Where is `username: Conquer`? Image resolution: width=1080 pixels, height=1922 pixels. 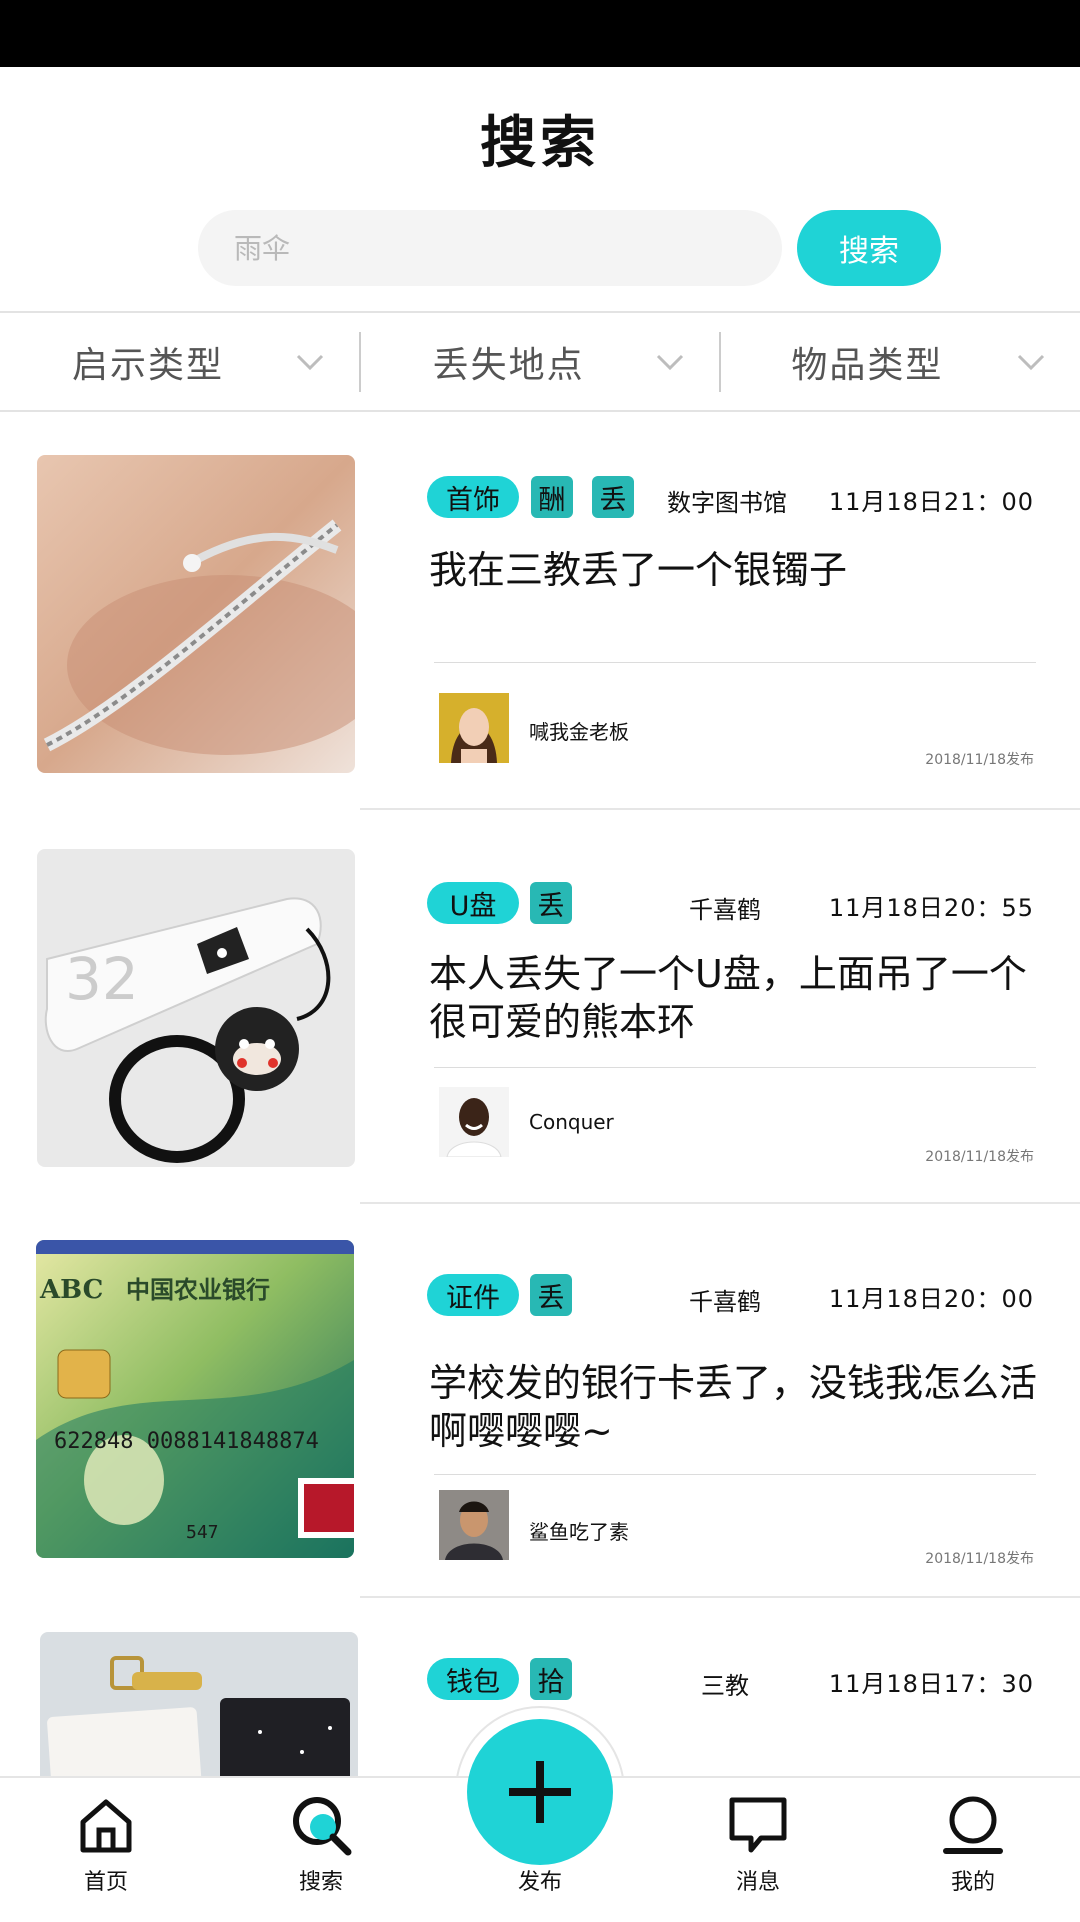
username: Conquer is located at coordinates (571, 1122).